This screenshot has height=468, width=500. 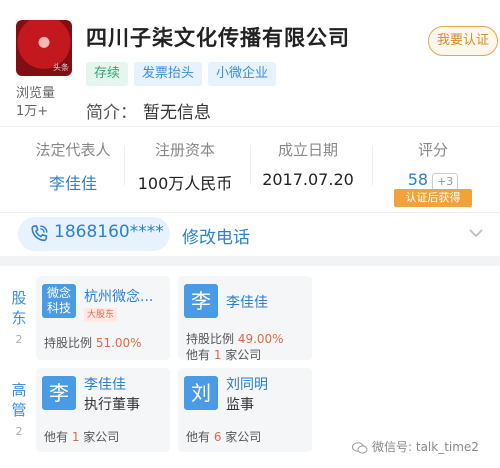 I want to click on views-label: 浏览量, so click(x=36, y=93).